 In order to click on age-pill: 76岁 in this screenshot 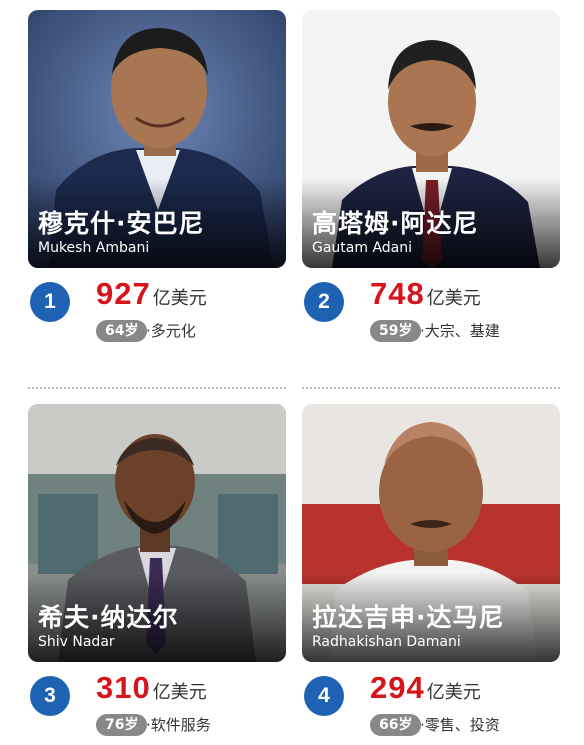, I will do `click(122, 725)`.